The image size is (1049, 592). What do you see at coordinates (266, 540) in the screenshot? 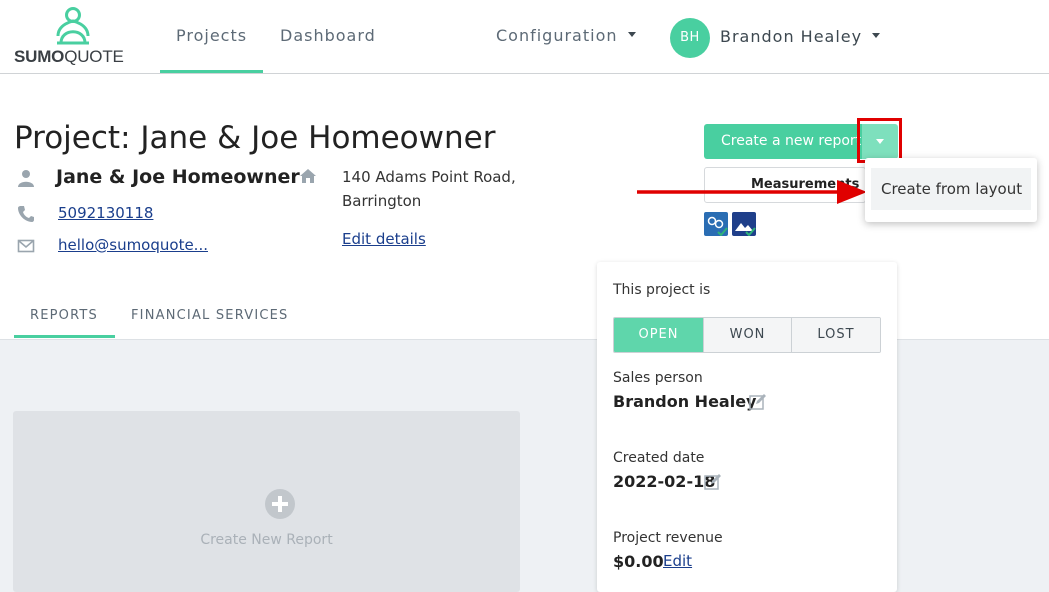
I see `create-new-report-label: Create New Report` at bounding box center [266, 540].